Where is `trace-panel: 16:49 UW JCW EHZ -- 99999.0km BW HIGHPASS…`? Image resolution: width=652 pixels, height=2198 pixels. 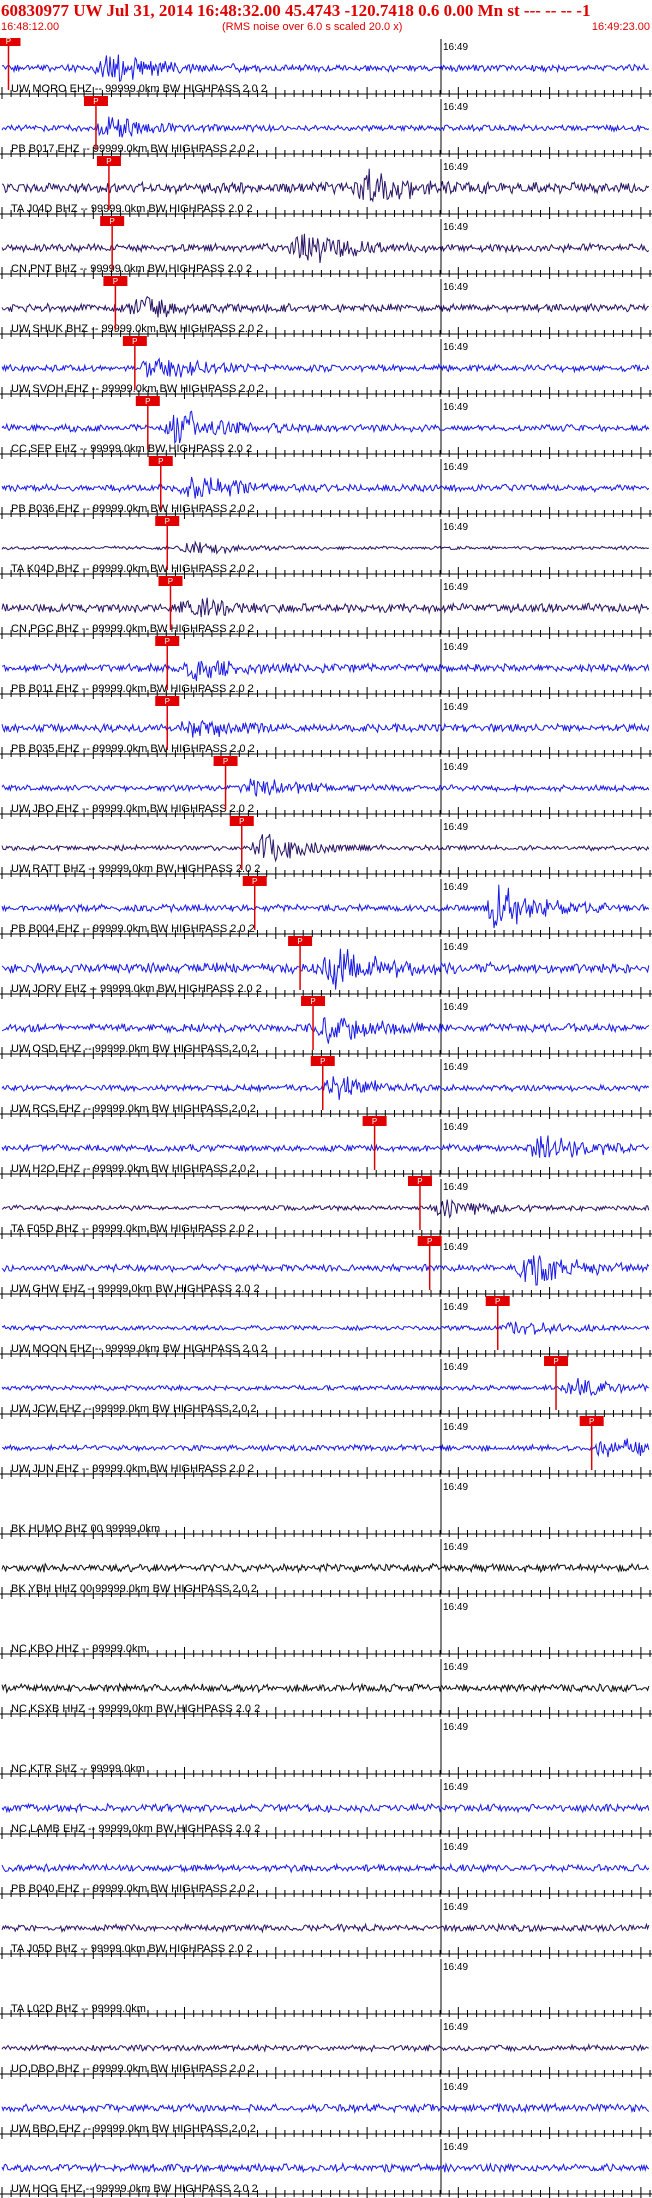
trace-panel: 16:49 UW JCW EHZ -- 99999.0km BW HIGHPASS… is located at coordinates (326, 1387).